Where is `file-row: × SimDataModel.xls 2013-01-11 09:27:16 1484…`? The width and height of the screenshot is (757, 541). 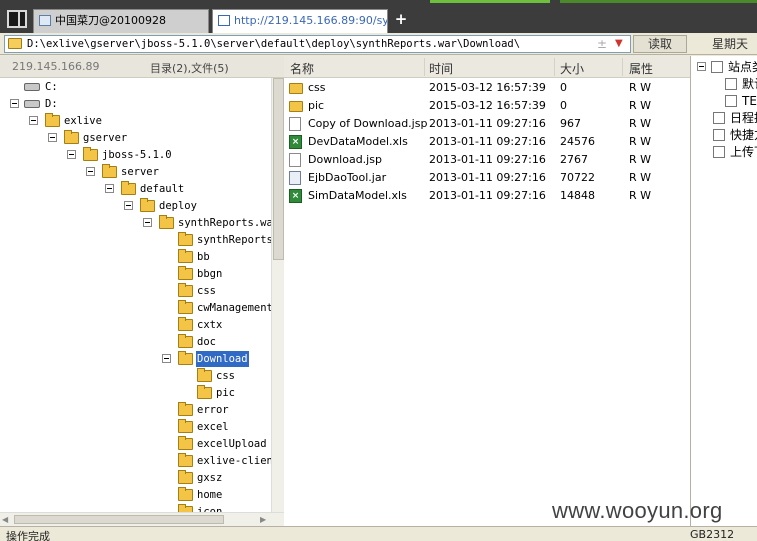 file-row: × SimDataModel.xls 2013-01-11 09:27:16 1484… is located at coordinates (487, 196).